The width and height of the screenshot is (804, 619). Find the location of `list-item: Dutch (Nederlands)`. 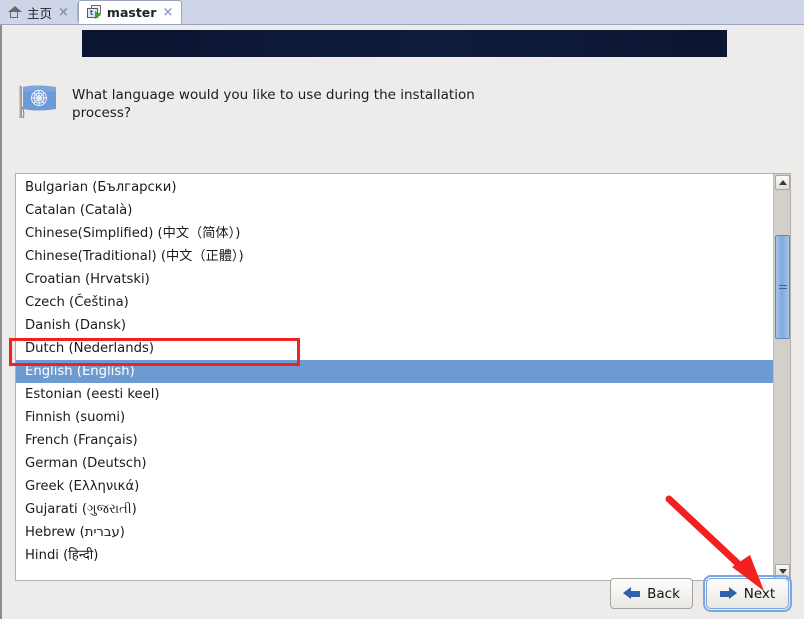

list-item: Dutch (Nederlands) is located at coordinates (394, 348).